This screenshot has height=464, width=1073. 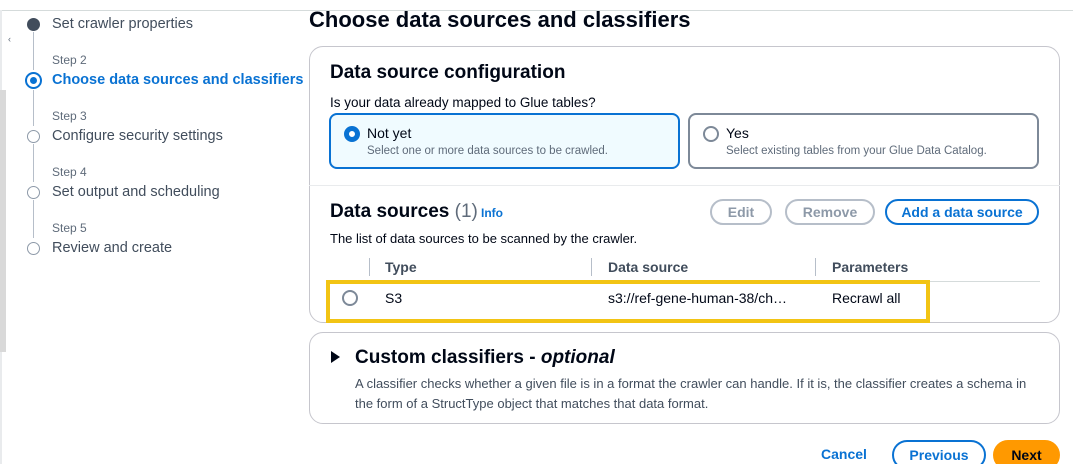 I want to click on step-completed-icon, so click(x=33, y=24).